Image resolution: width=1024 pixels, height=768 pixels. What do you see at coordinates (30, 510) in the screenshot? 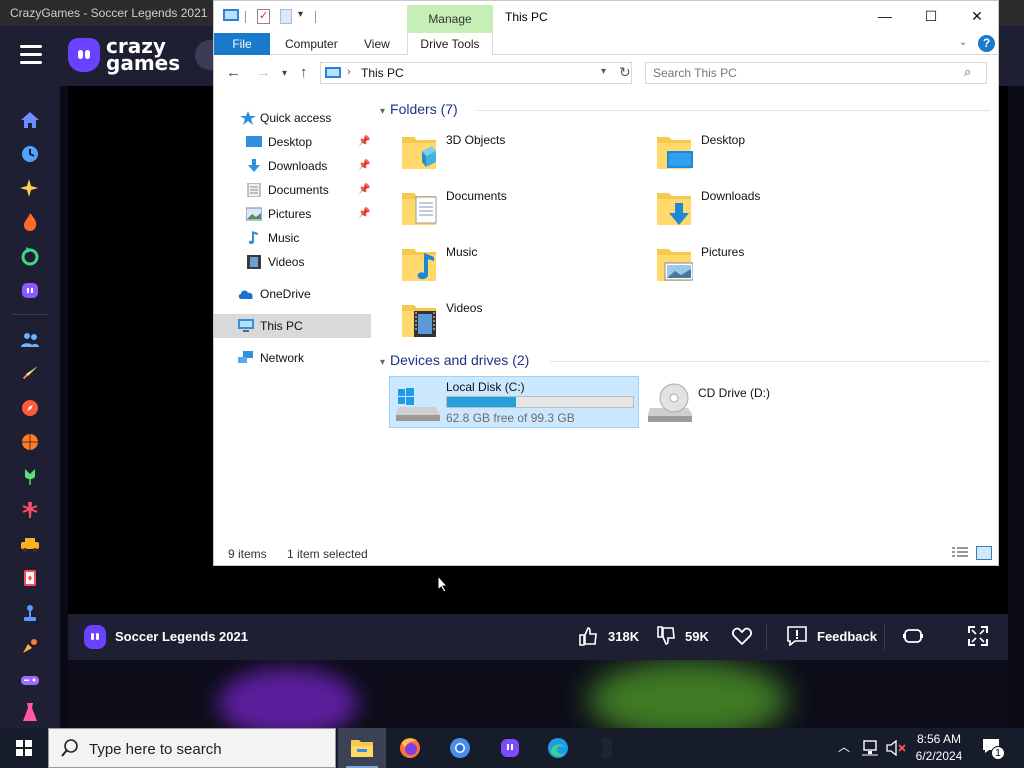
I see `clicker-icon` at bounding box center [30, 510].